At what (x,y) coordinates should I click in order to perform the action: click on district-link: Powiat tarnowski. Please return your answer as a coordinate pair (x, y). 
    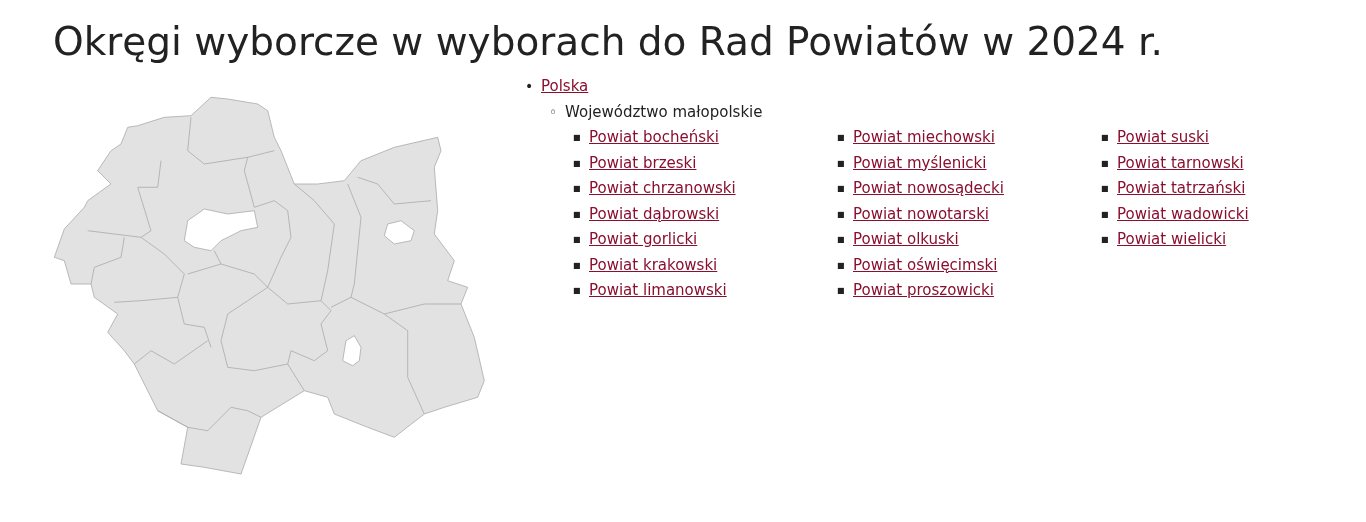
    Looking at the image, I should click on (1180, 162).